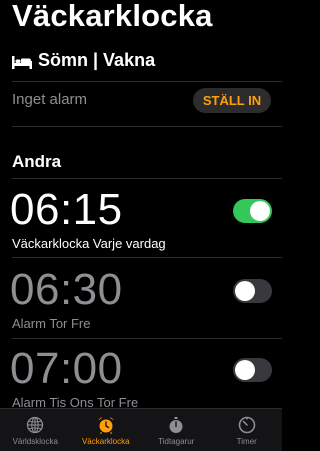 Image resolution: width=320 pixels, height=451 pixels. Describe the element at coordinates (246, 441) in the screenshot. I see `tab-label: Timer` at that location.